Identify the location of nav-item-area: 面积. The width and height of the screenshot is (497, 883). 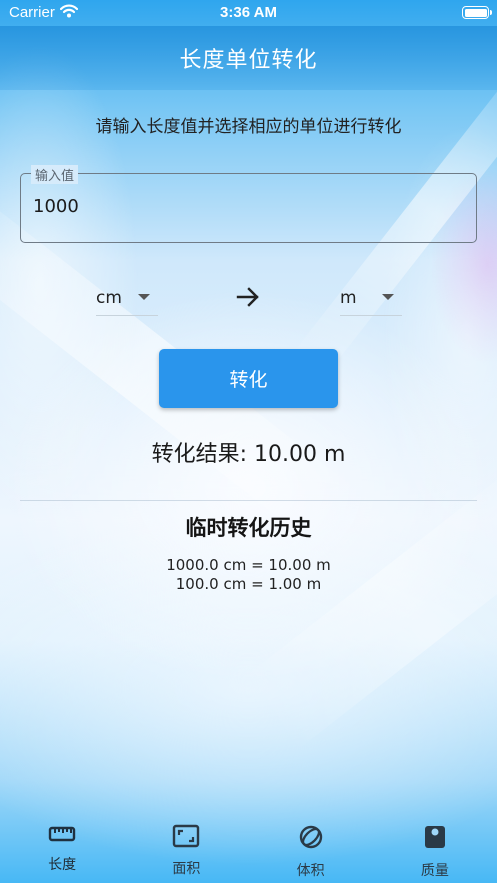
(186, 847).